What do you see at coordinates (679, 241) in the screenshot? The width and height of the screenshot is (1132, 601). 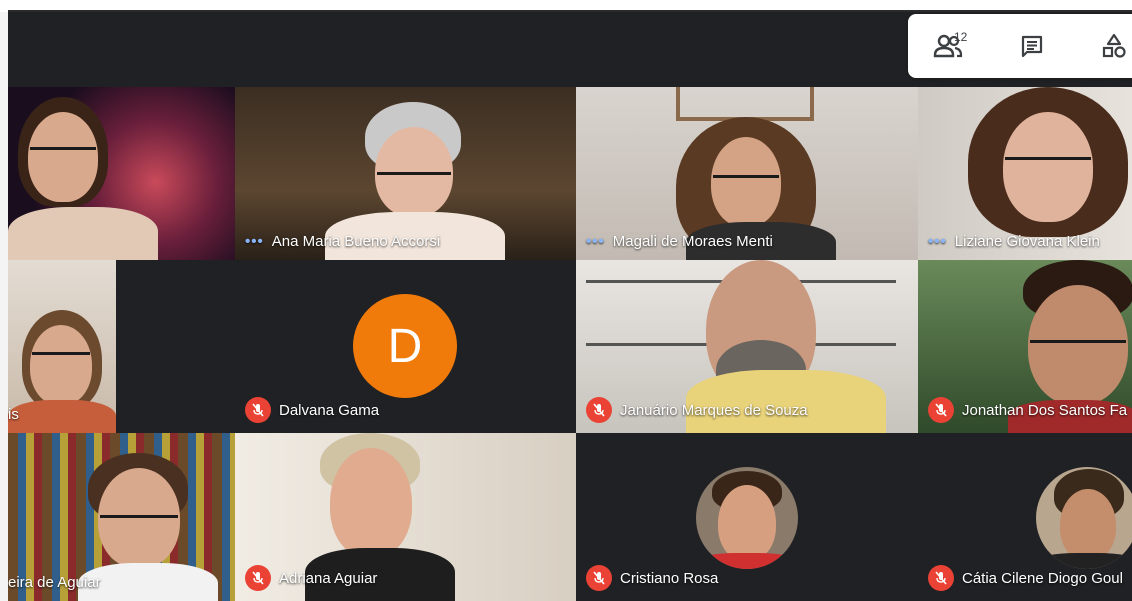 I see `participant-name-label: ••• Magali de Moraes Menti` at bounding box center [679, 241].